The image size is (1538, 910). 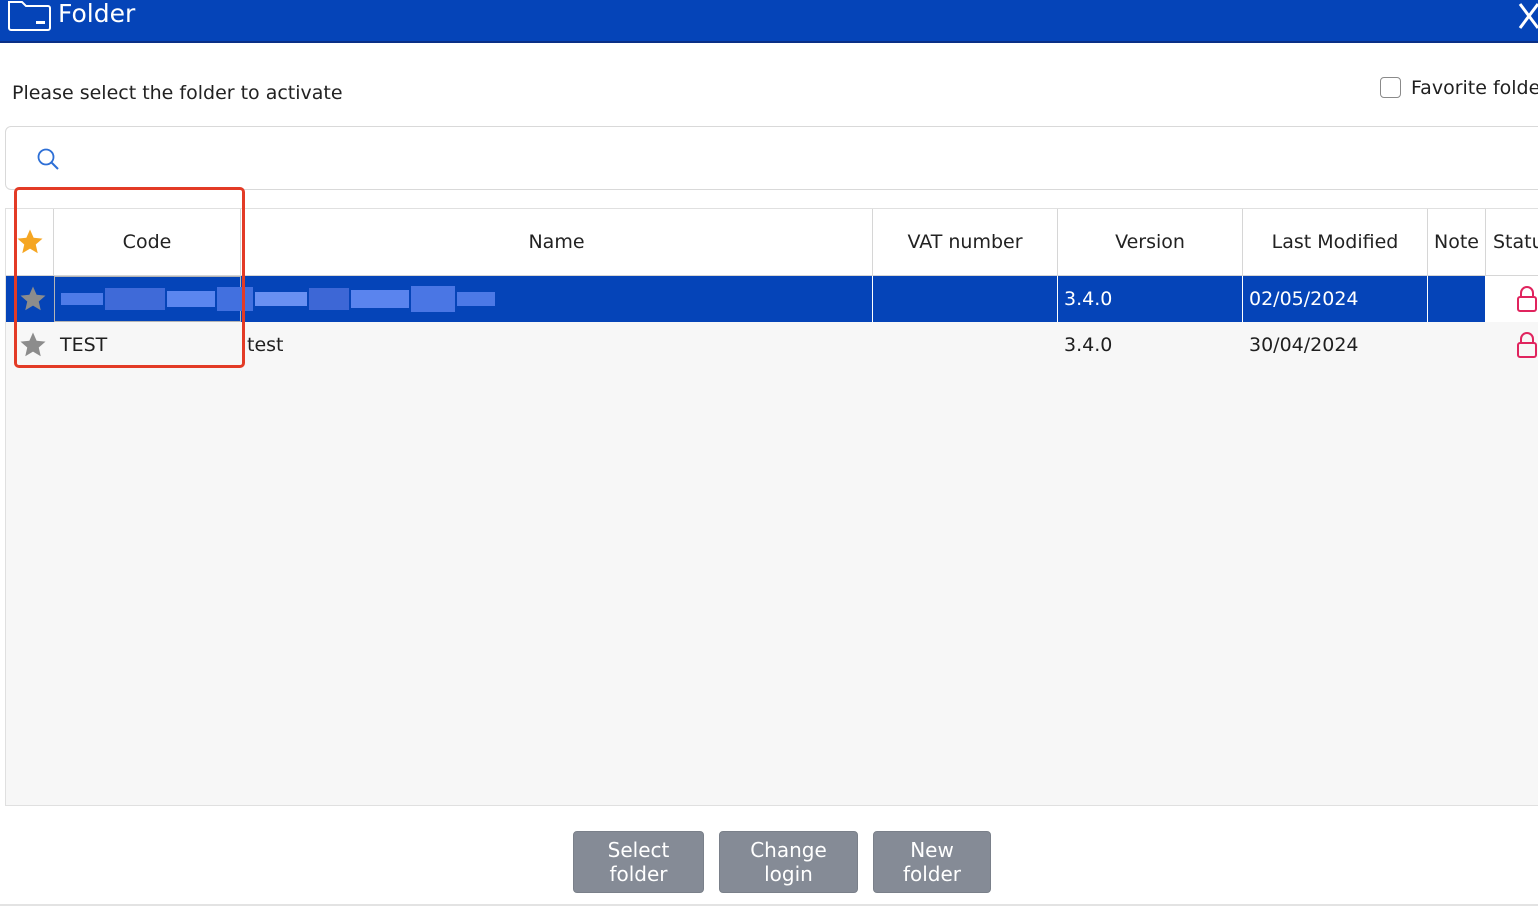 I want to click on search-box, so click(x=771, y=158).